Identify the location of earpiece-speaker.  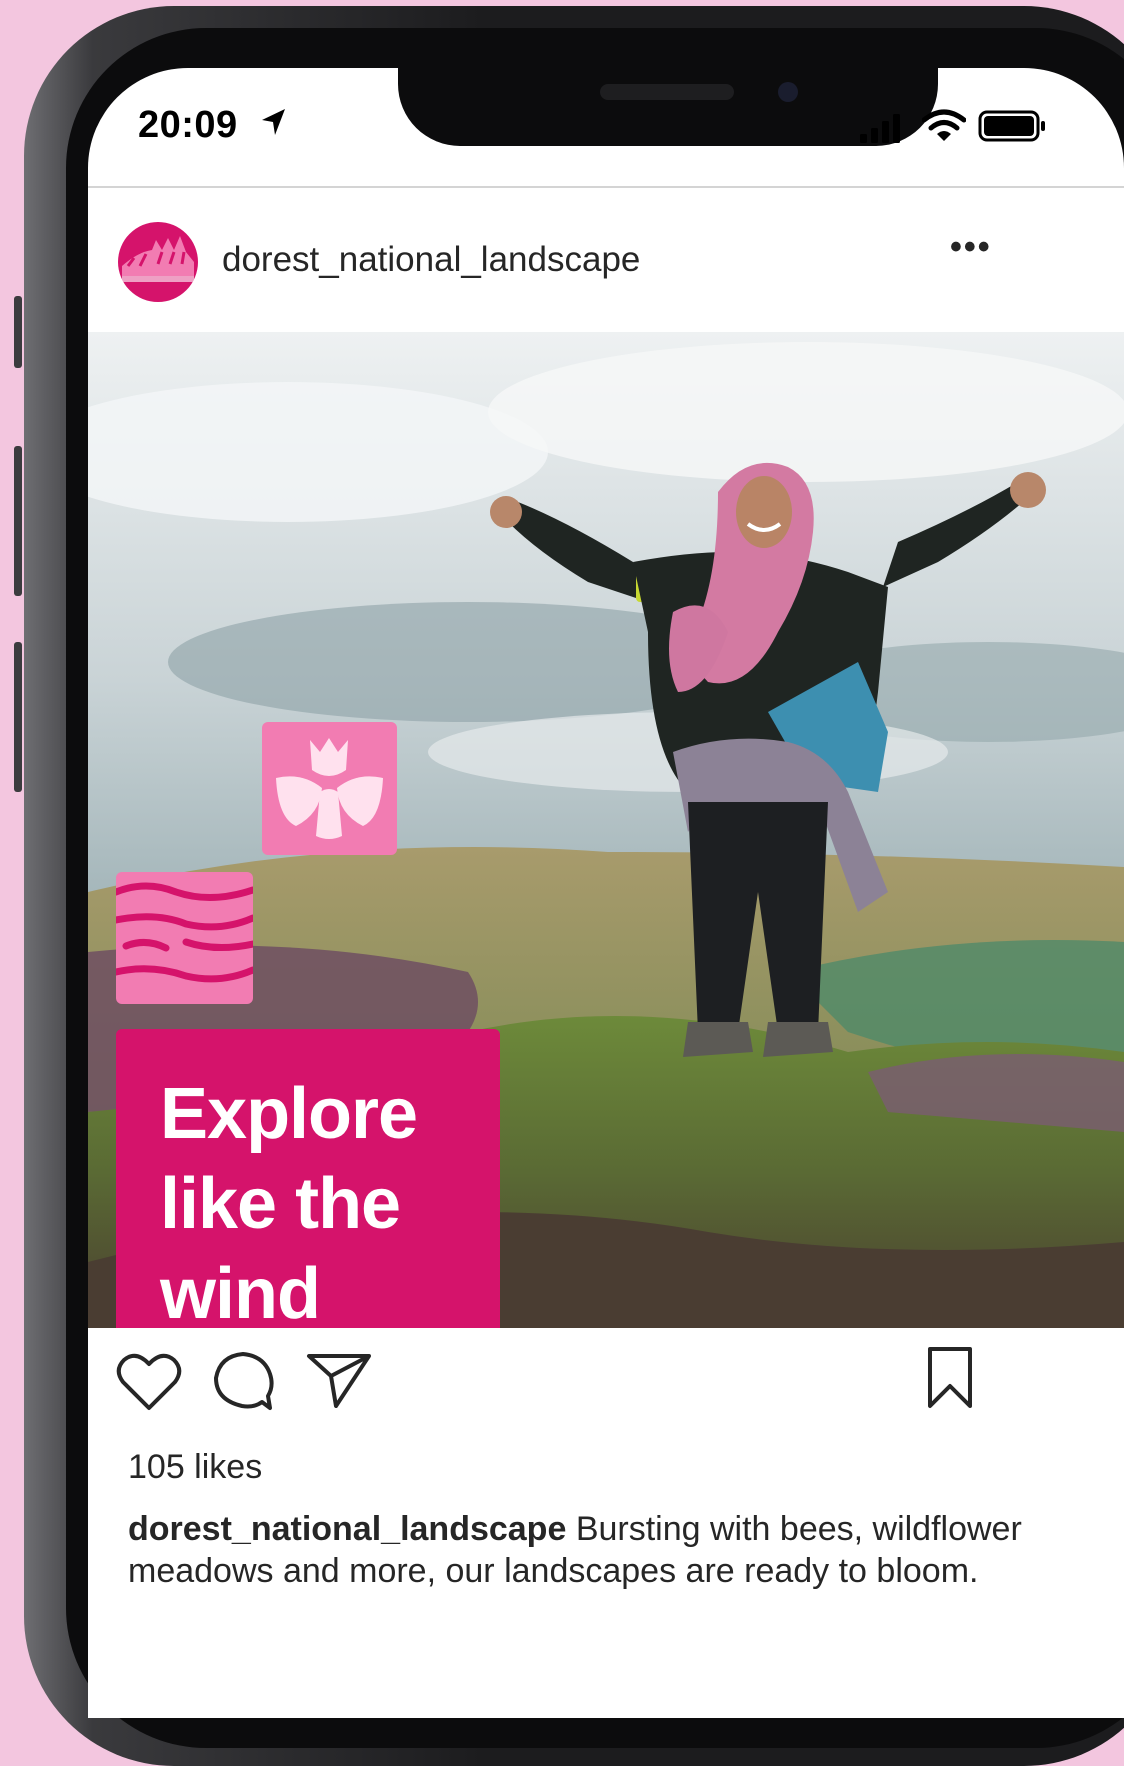
(667, 92).